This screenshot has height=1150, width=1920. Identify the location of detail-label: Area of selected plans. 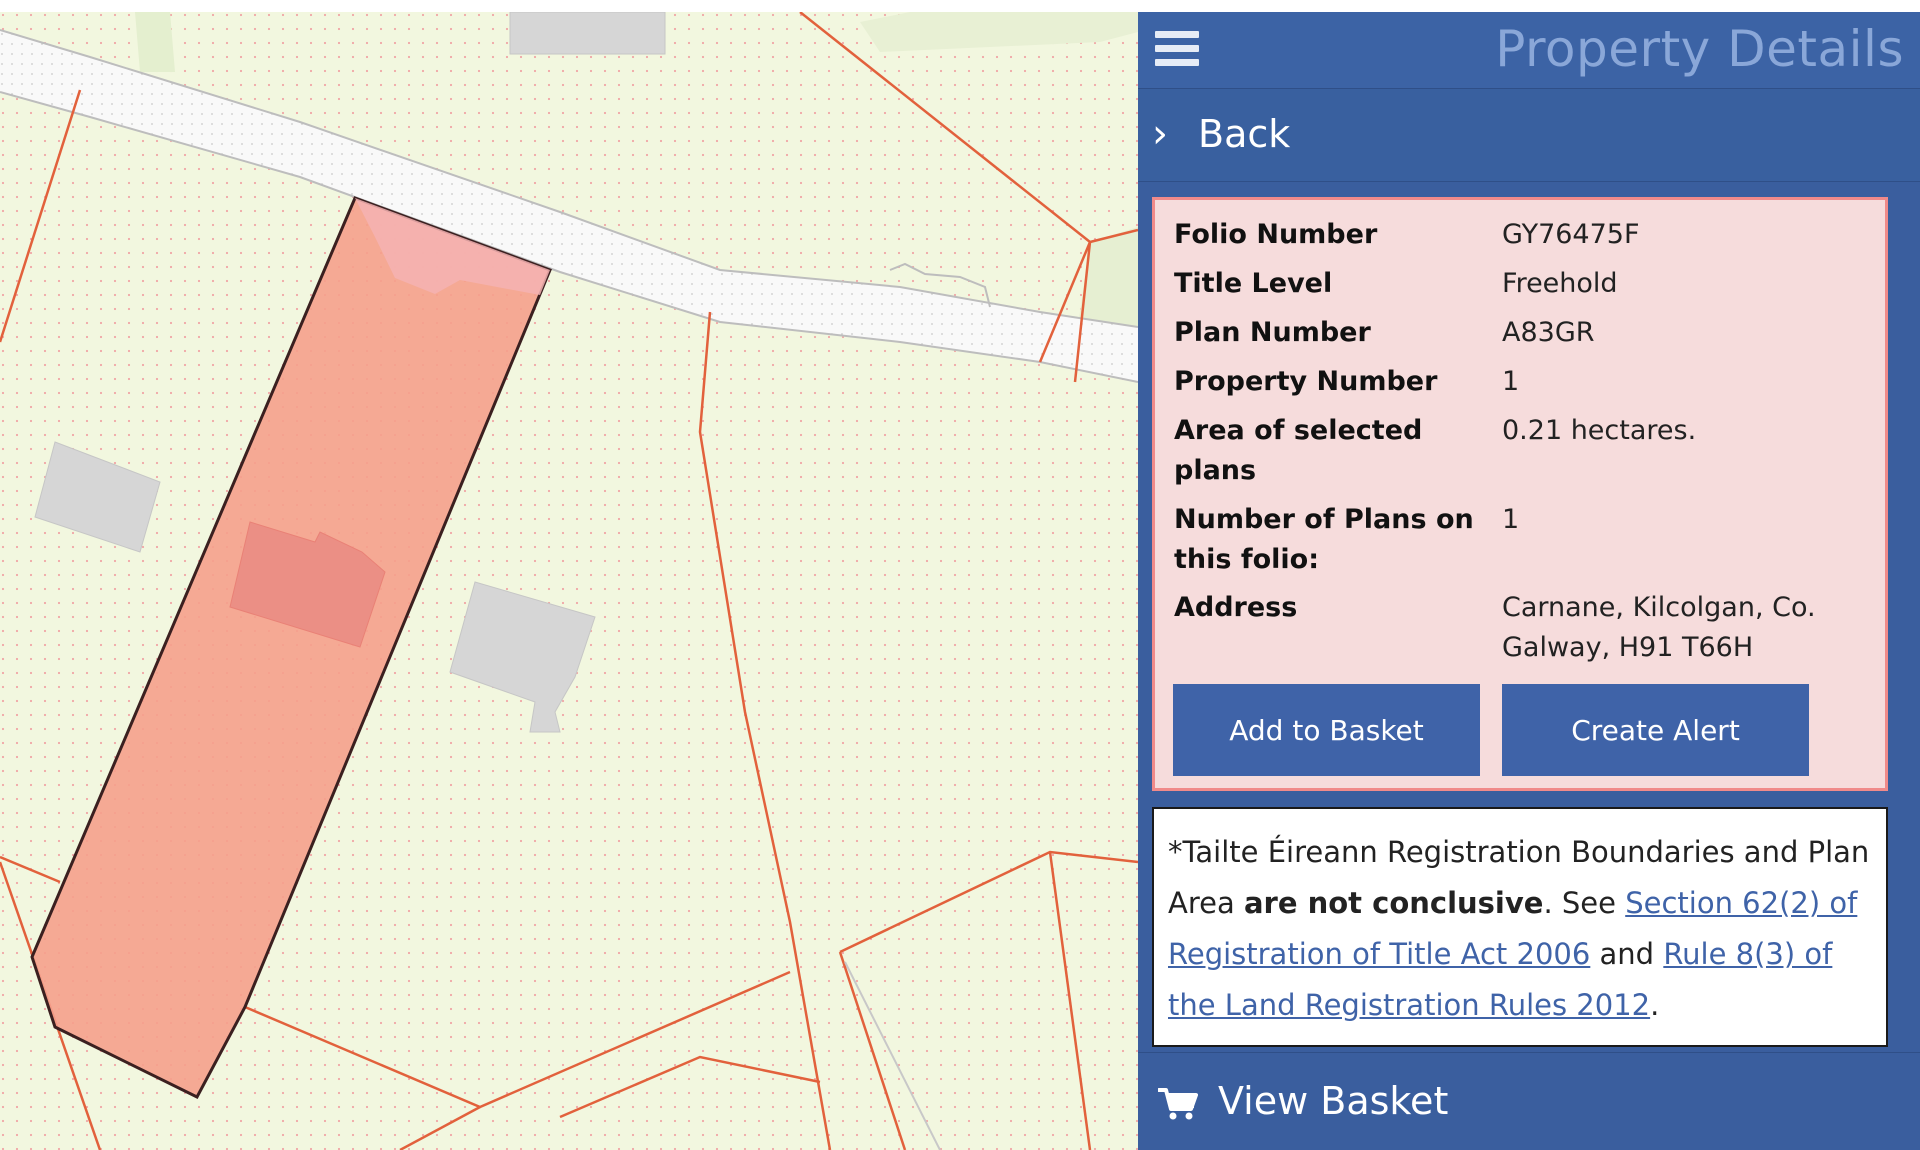
(1298, 450).